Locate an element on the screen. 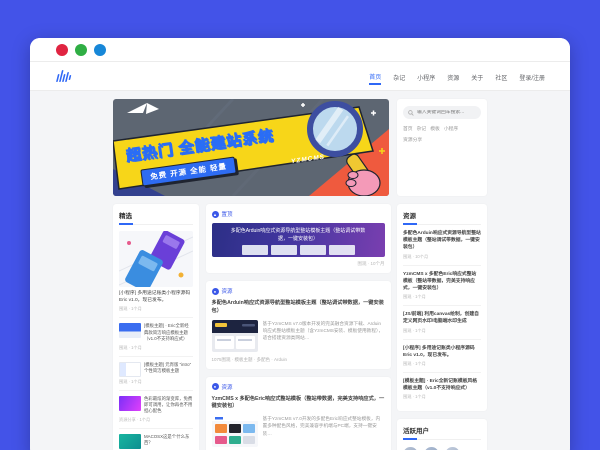 This screenshot has height=450, width=600. active-users-header: 活跃用户 is located at coordinates (442, 433).